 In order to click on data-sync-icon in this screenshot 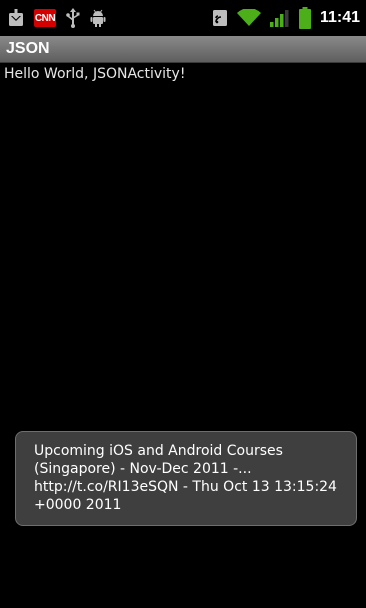, I will do `click(220, 18)`.